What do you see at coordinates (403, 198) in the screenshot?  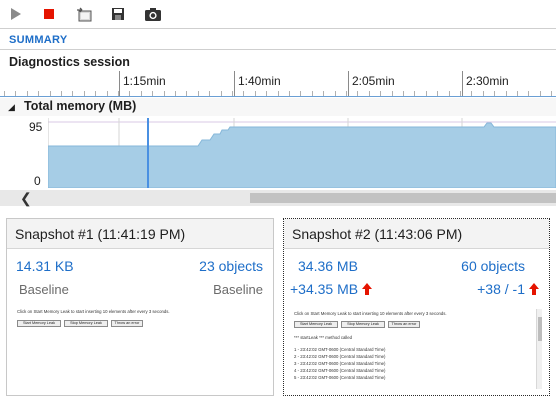 I see `scrollbar-thumb` at bounding box center [403, 198].